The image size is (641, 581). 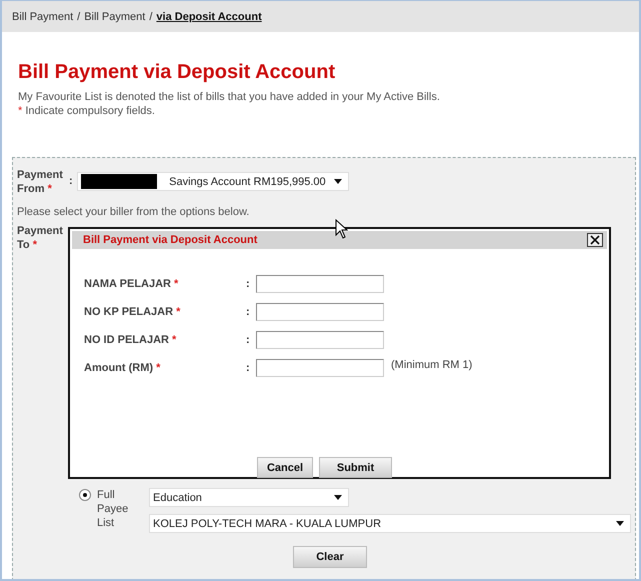 I want to click on breadcrumb-current: via Deposit Account, so click(x=209, y=16).